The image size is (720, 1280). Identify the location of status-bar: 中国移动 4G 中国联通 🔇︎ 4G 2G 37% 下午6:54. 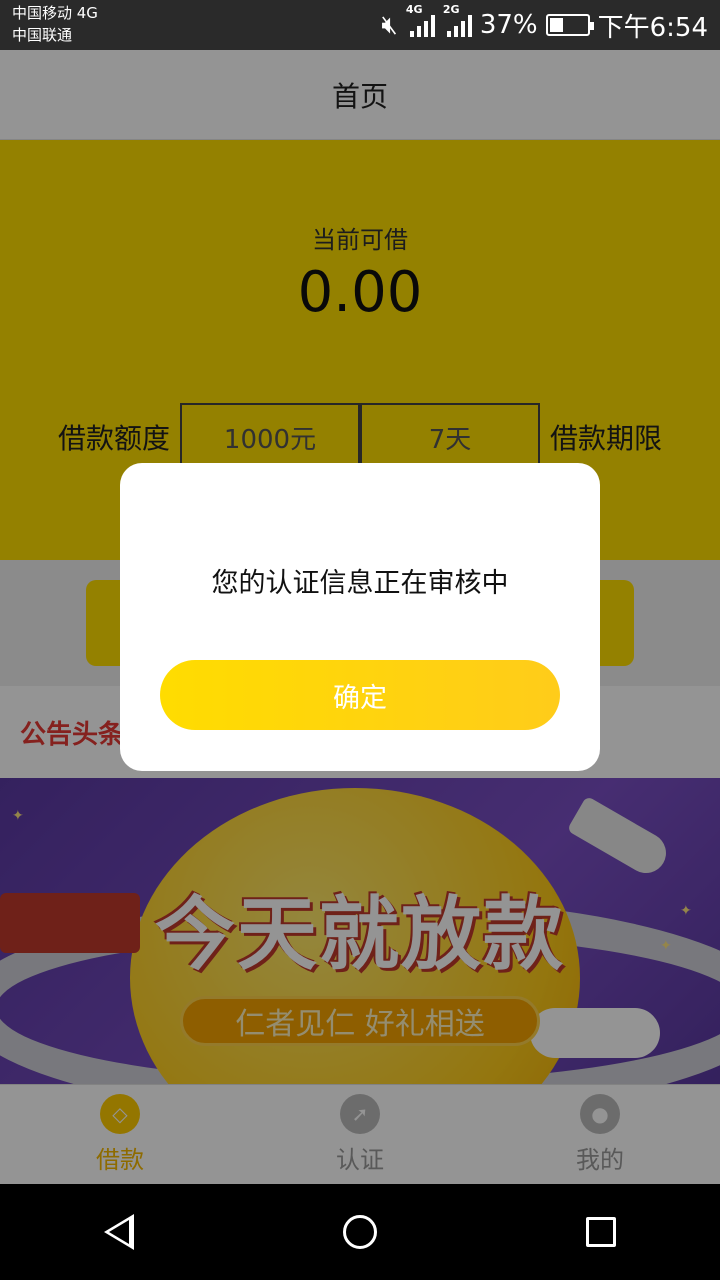
(360, 25).